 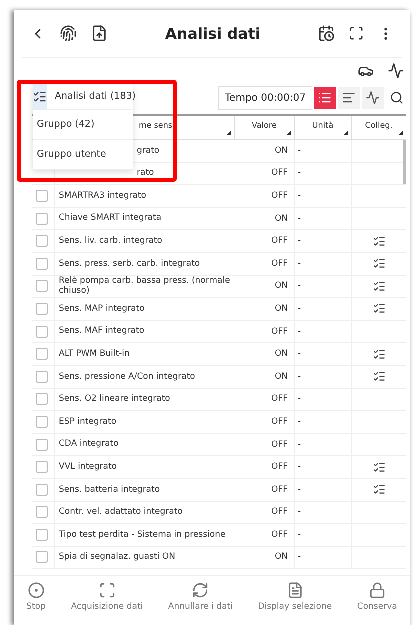 I want to click on sensor-name: Relè pompa carb. bassa press. (normale chiuso), so click(x=144, y=287).